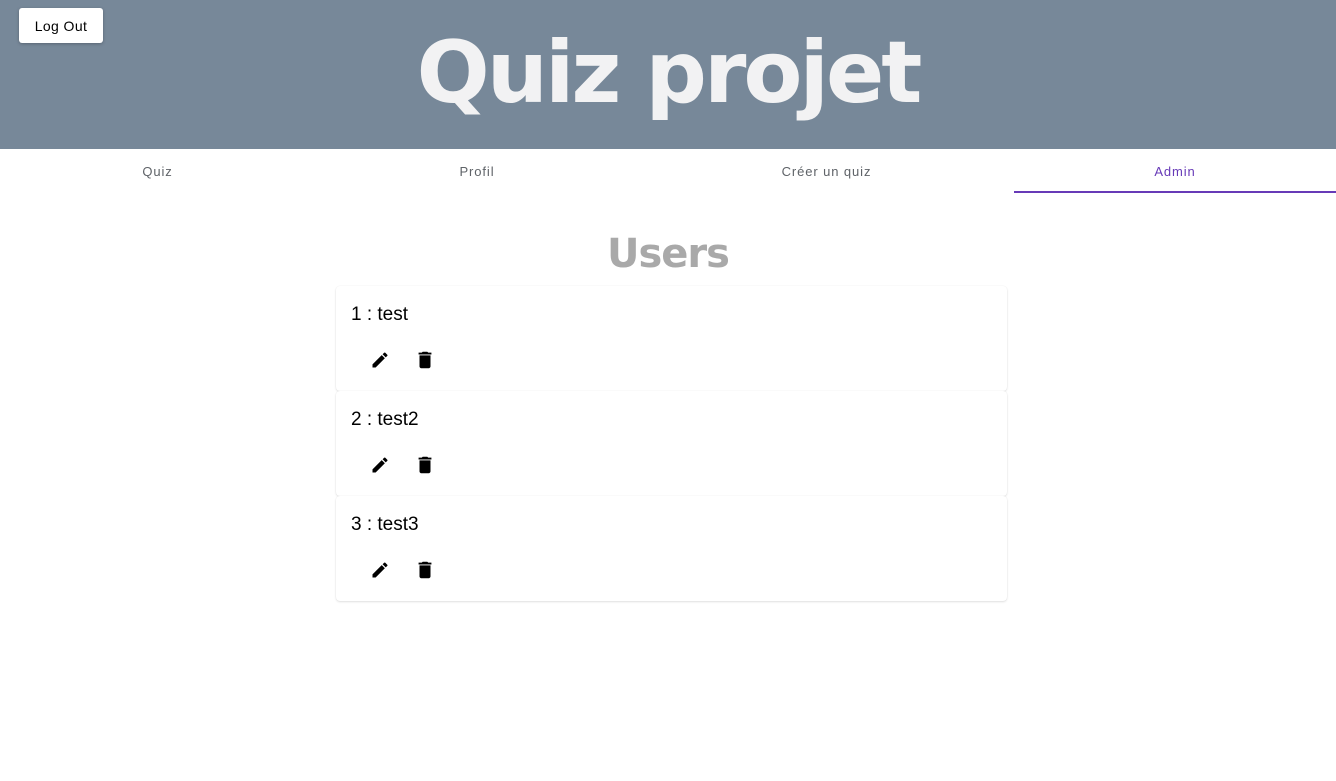 The width and height of the screenshot is (1336, 781). Describe the element at coordinates (671, 548) in the screenshot. I see `user-card: 3 : test3` at that location.